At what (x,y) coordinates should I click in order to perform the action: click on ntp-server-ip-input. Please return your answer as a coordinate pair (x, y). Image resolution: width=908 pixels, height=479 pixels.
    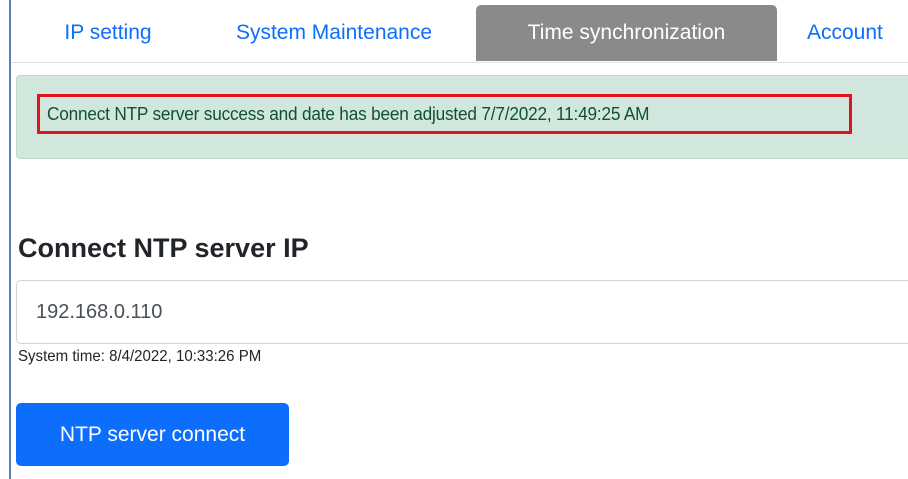
    Looking at the image, I should click on (462, 312).